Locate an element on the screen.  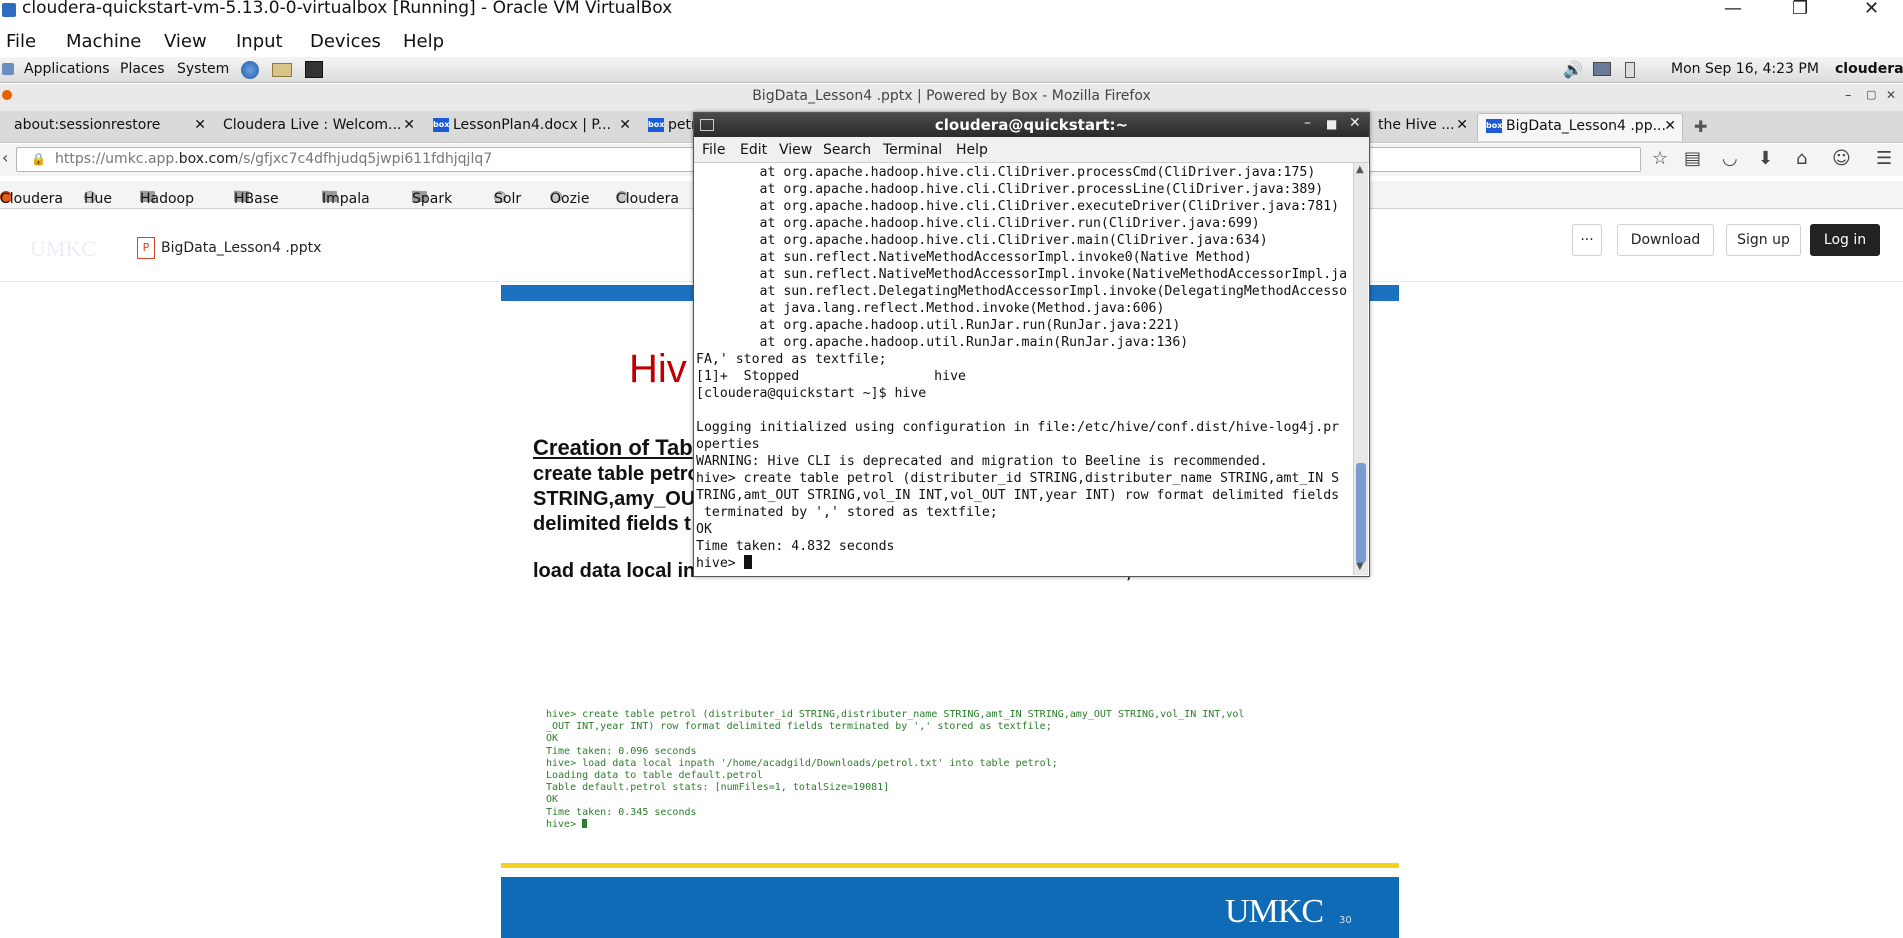
firefox-minimize-icon: – is located at coordinates (1848, 95).